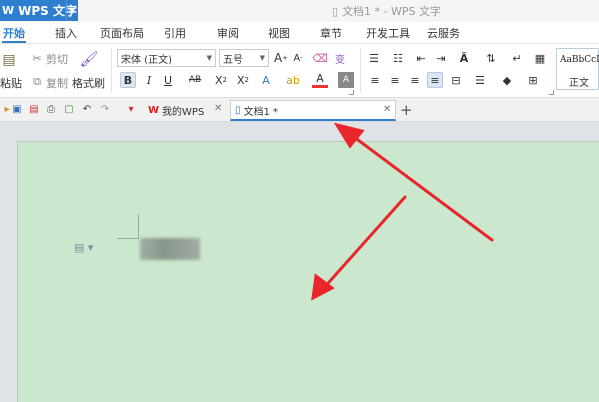  I want to click on print-preview-icon: ▢, so click(69, 109).